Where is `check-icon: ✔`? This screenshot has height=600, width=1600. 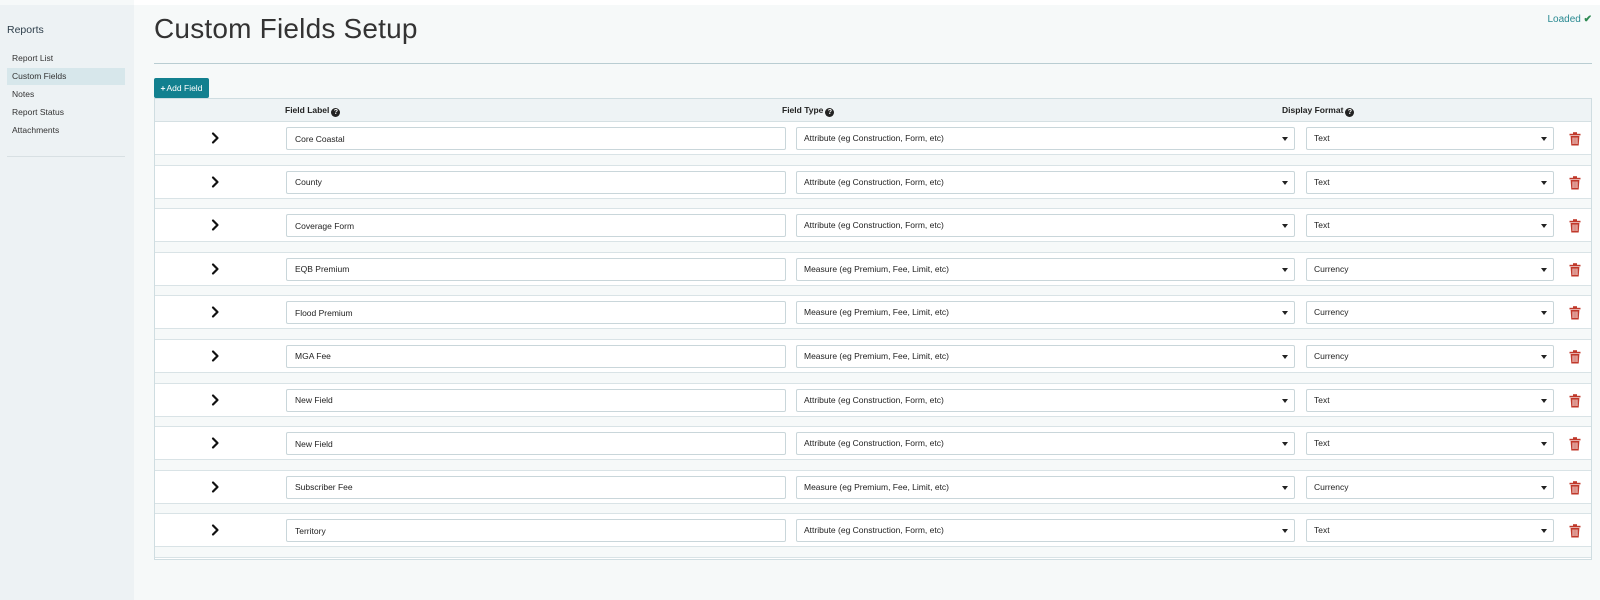 check-icon: ✔ is located at coordinates (1587, 19).